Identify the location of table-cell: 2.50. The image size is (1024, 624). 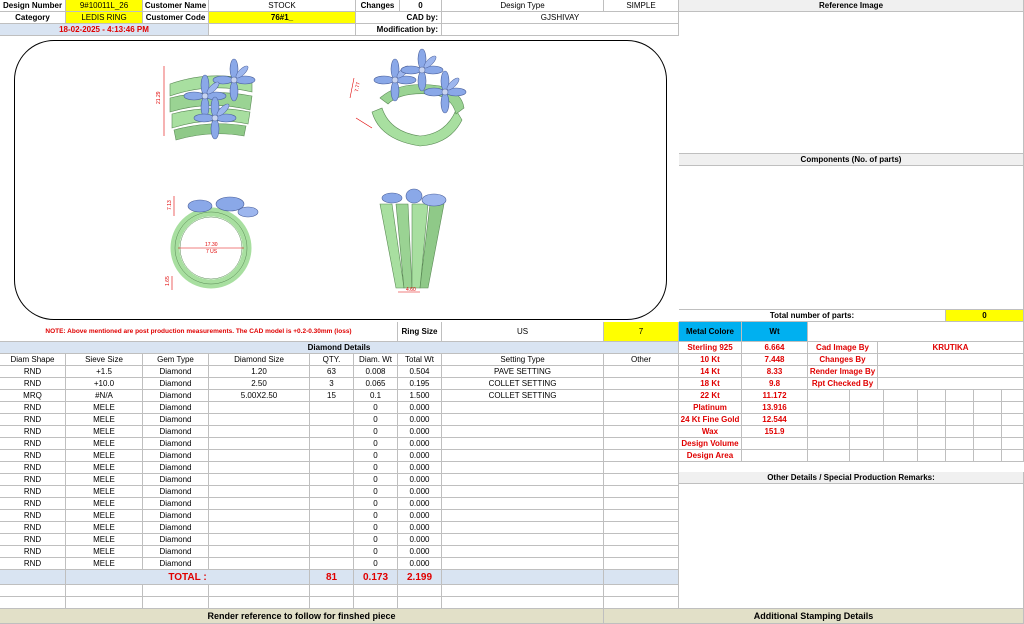
(259, 384).